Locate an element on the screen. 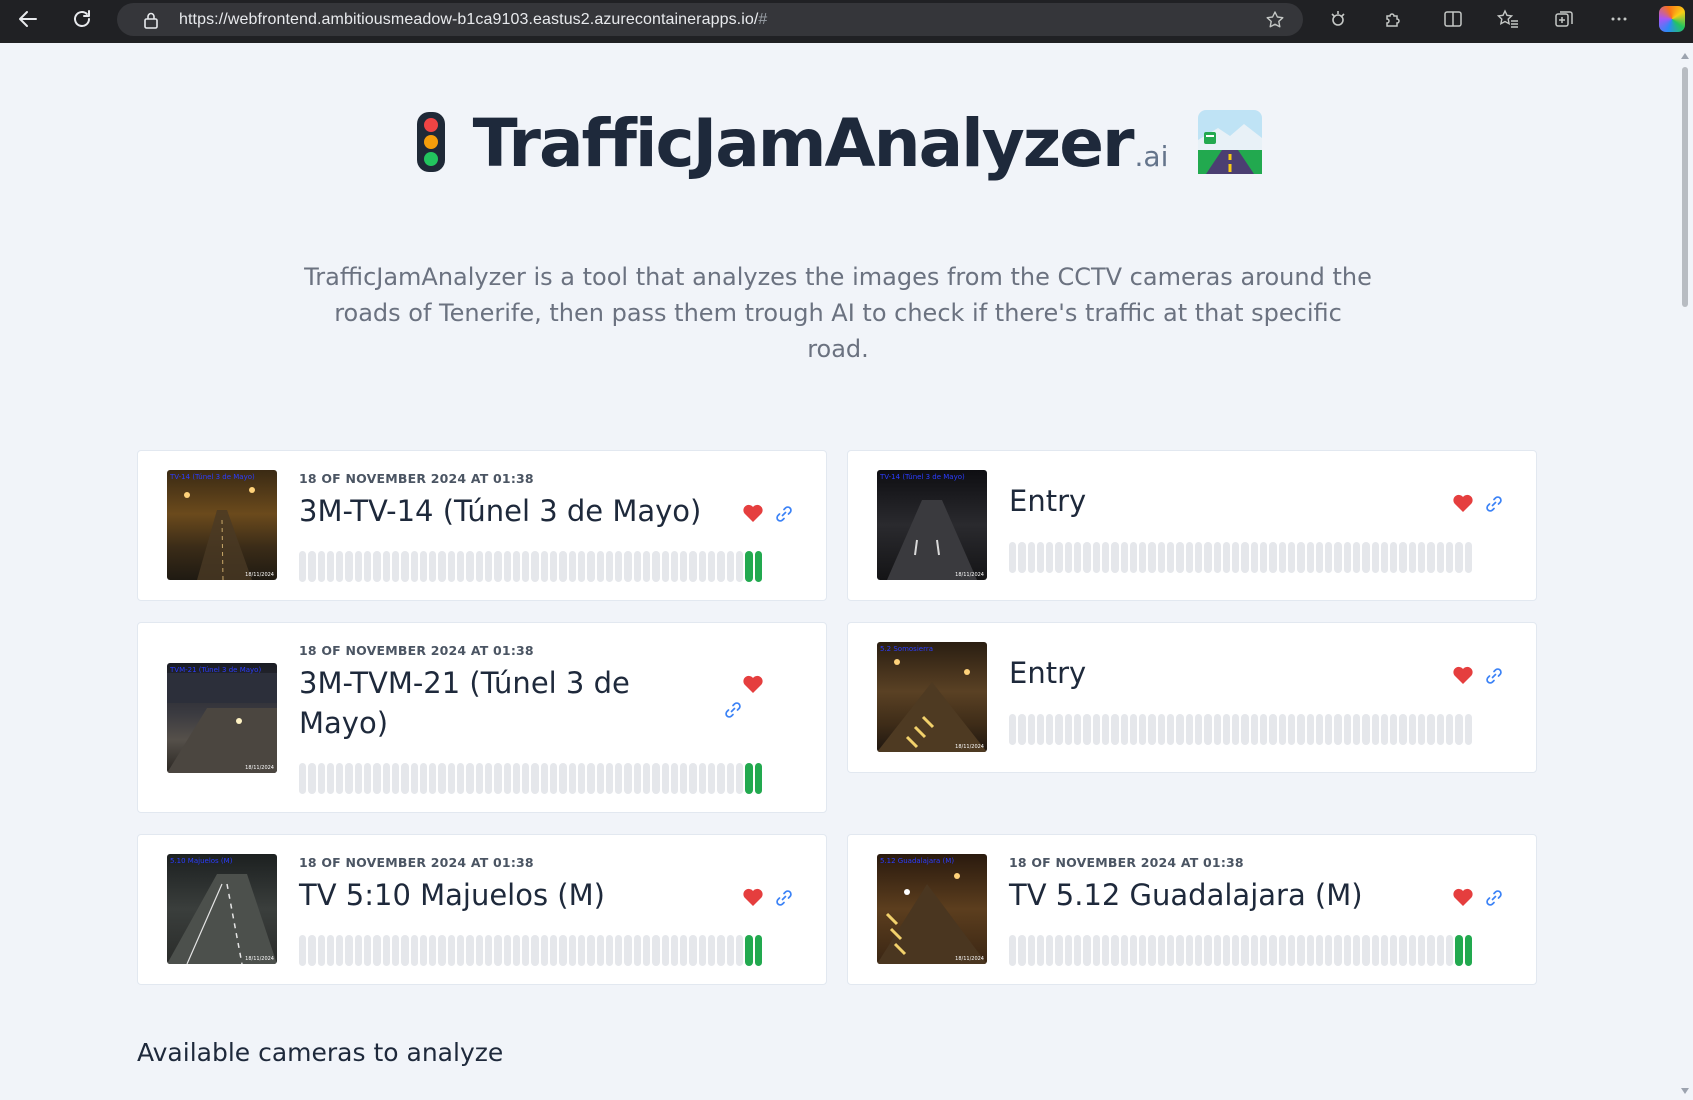 This screenshot has width=1693, height=1100. favorites-icon is located at coordinates (1508, 19).